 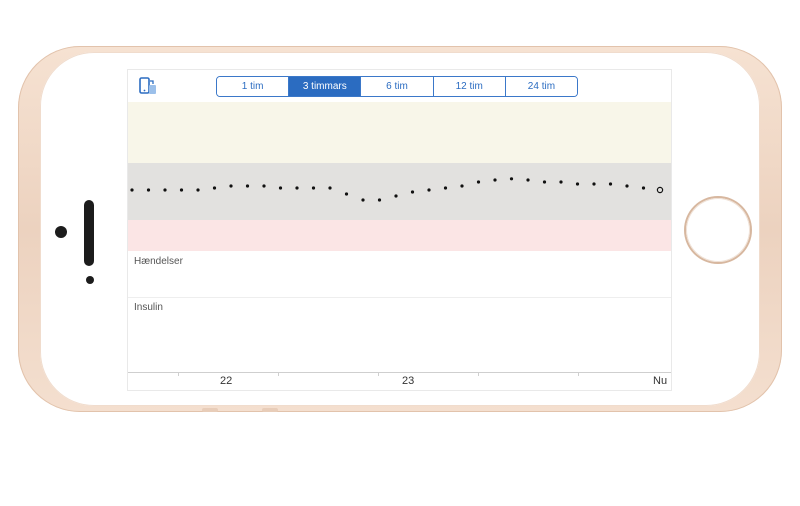 What do you see at coordinates (399, 372) in the screenshot?
I see `time-axis-line` at bounding box center [399, 372].